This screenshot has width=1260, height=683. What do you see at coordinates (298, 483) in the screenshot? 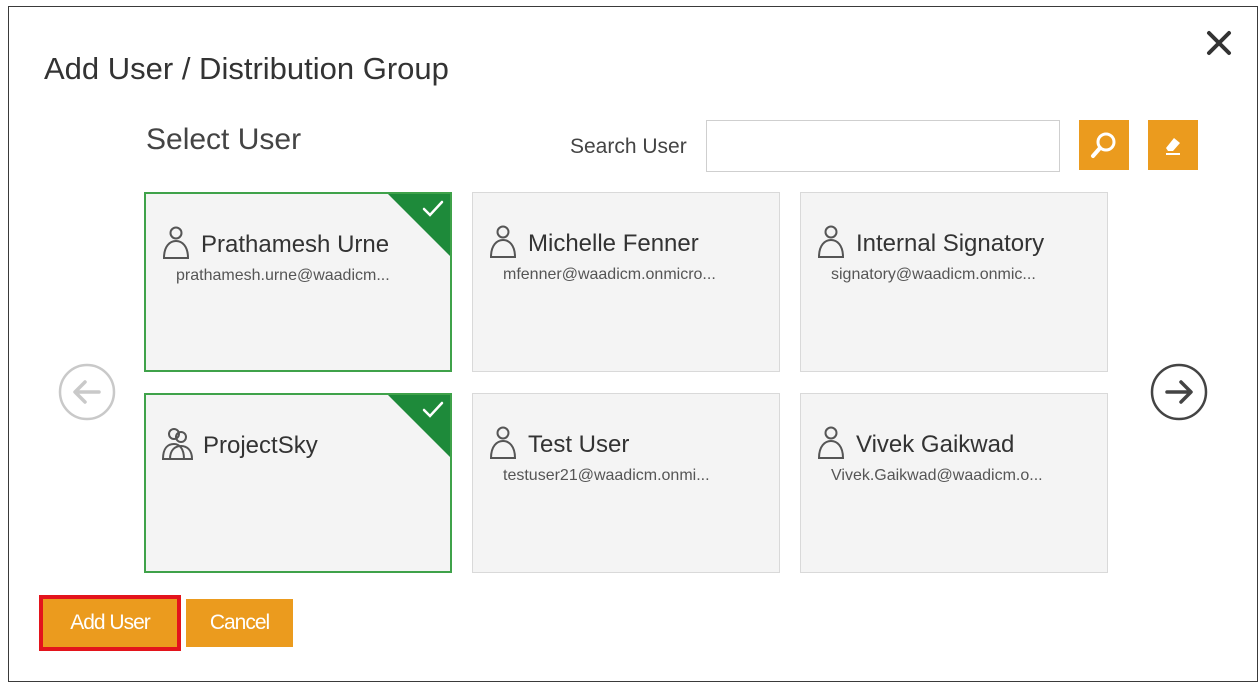
I see `user-card: ProjectSky` at bounding box center [298, 483].